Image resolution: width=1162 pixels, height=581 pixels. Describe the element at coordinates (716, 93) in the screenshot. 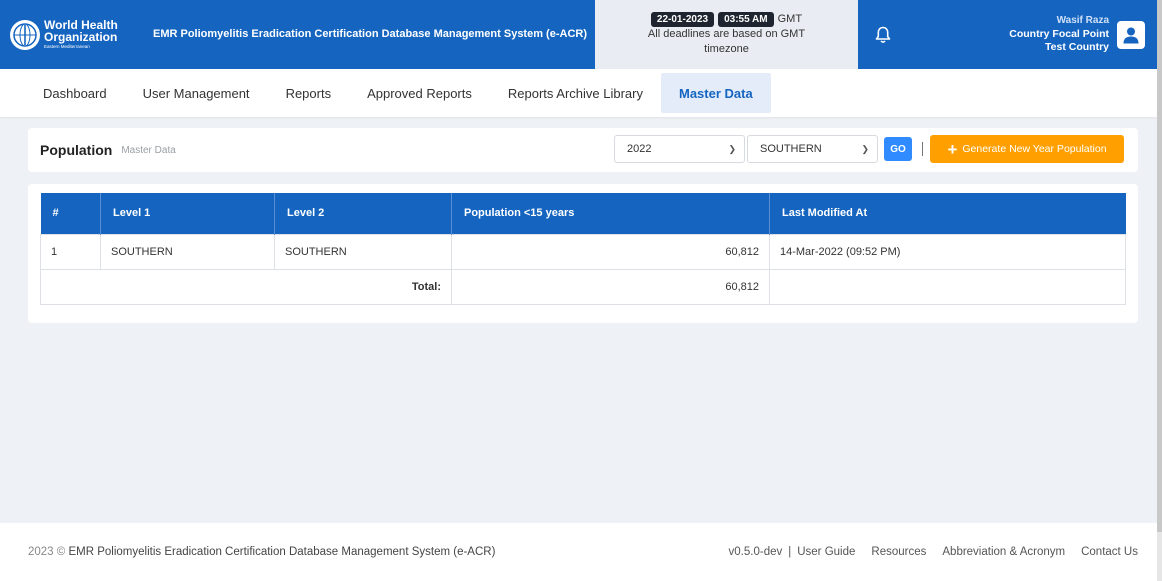

I see `nav-master-data: Master Data` at that location.